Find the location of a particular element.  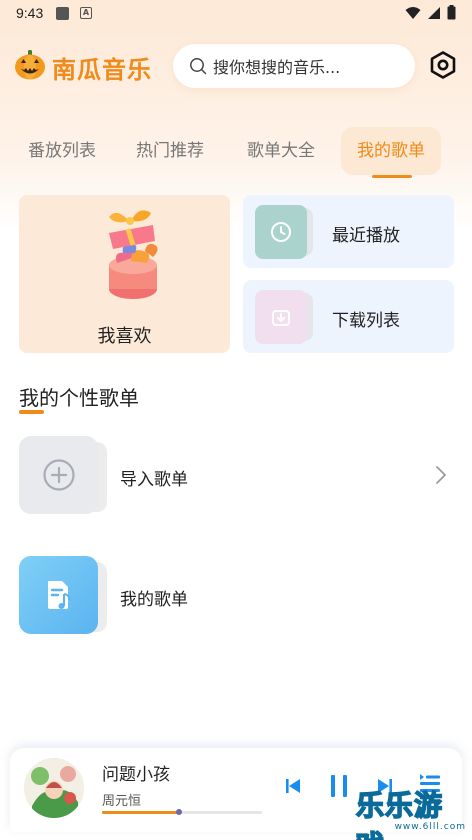

chevron-right-icon is located at coordinates (441, 475).